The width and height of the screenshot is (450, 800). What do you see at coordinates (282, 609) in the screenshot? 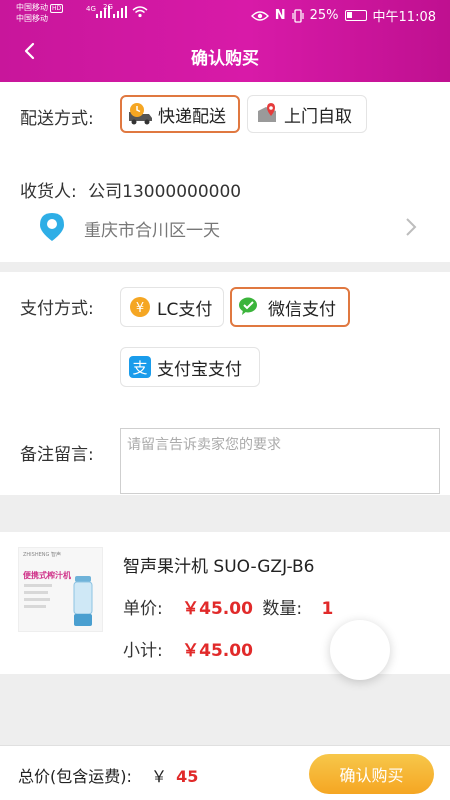
I see `quantity-label: 数量:` at bounding box center [282, 609].